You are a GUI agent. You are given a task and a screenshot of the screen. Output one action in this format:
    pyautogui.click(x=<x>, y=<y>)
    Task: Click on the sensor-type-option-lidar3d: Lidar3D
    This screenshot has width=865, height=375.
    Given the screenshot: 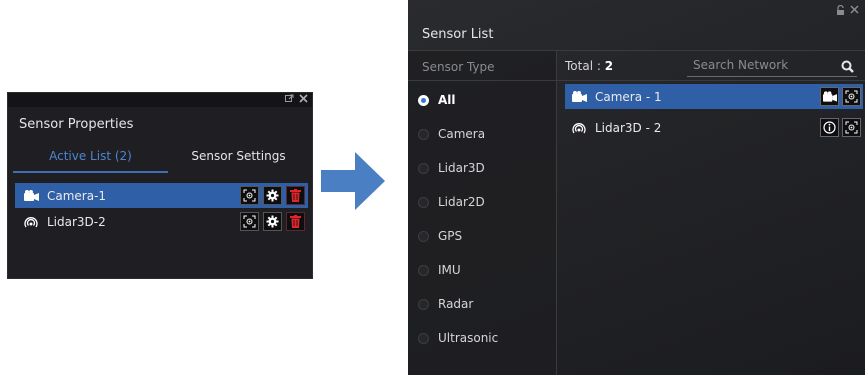 What is the action you would take?
    pyautogui.click(x=451, y=168)
    